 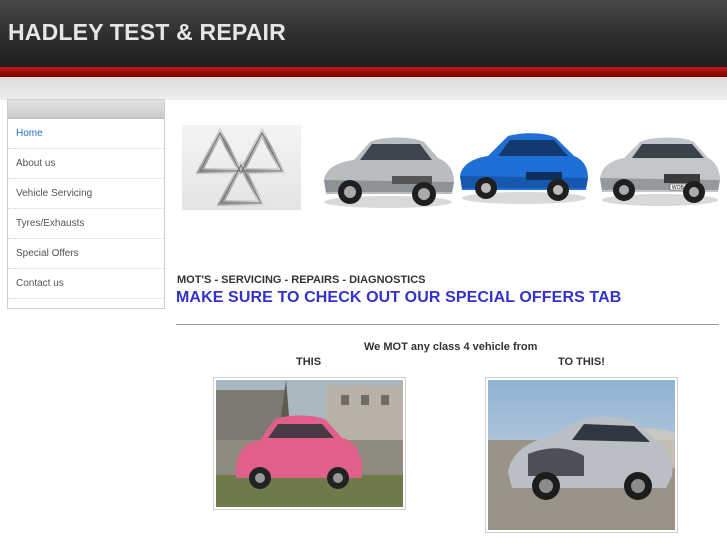 I want to click on sidebar-item-special-offers: Special Offers, so click(x=86, y=254).